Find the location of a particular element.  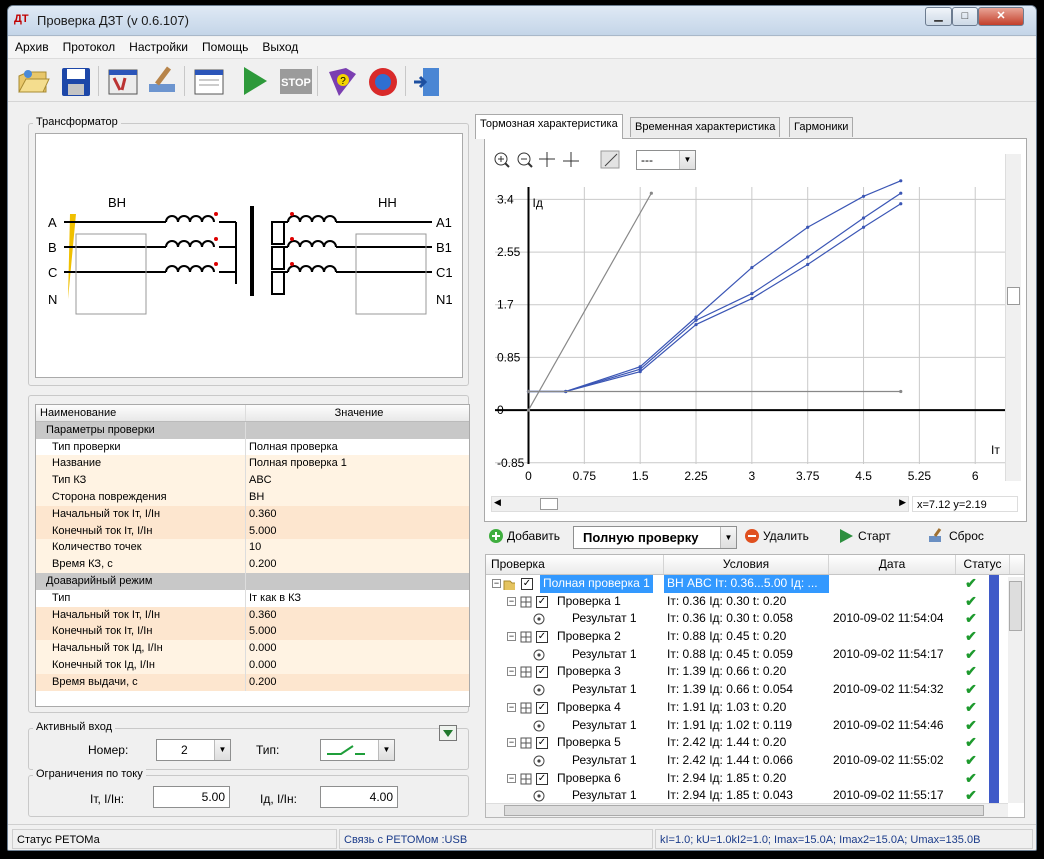

table-row: Название Полная проверка 1 is located at coordinates (252, 464).